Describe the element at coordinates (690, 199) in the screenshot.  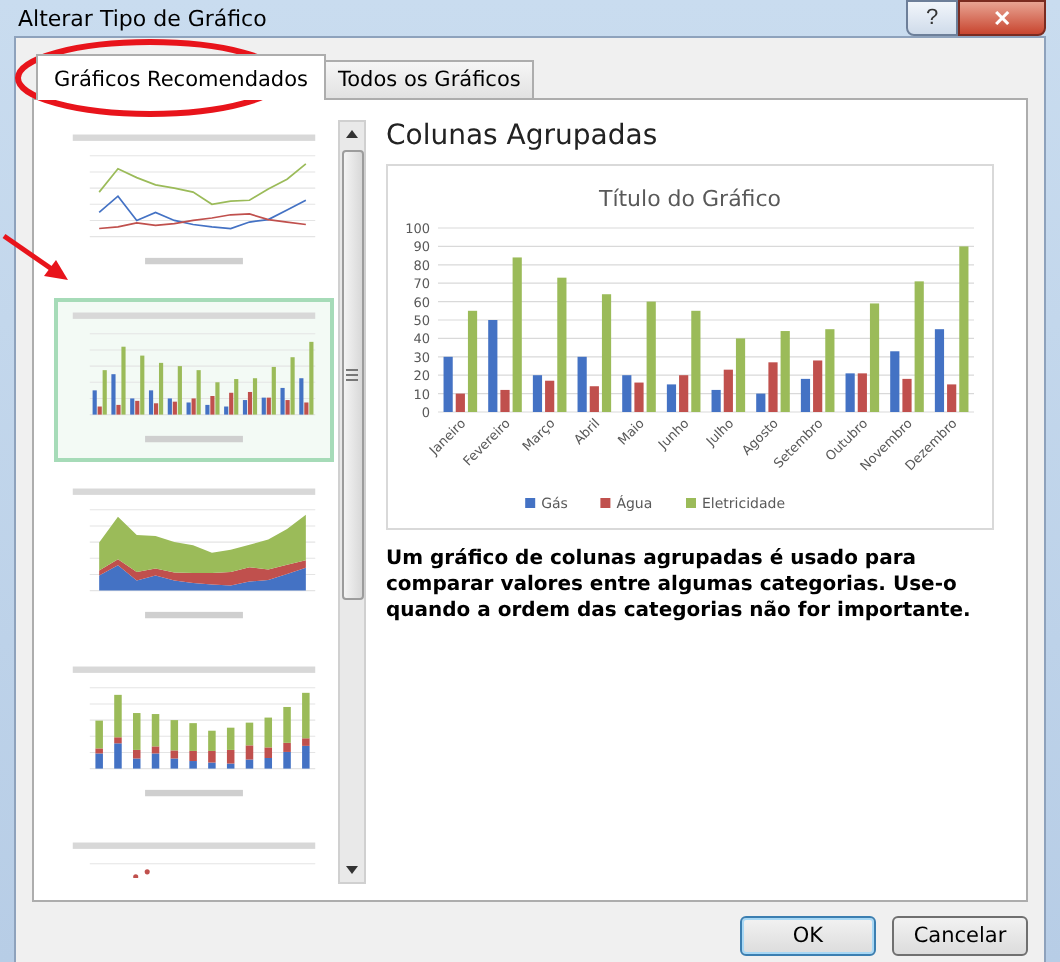
I see `chart-title: Título do Gráfico` at that location.